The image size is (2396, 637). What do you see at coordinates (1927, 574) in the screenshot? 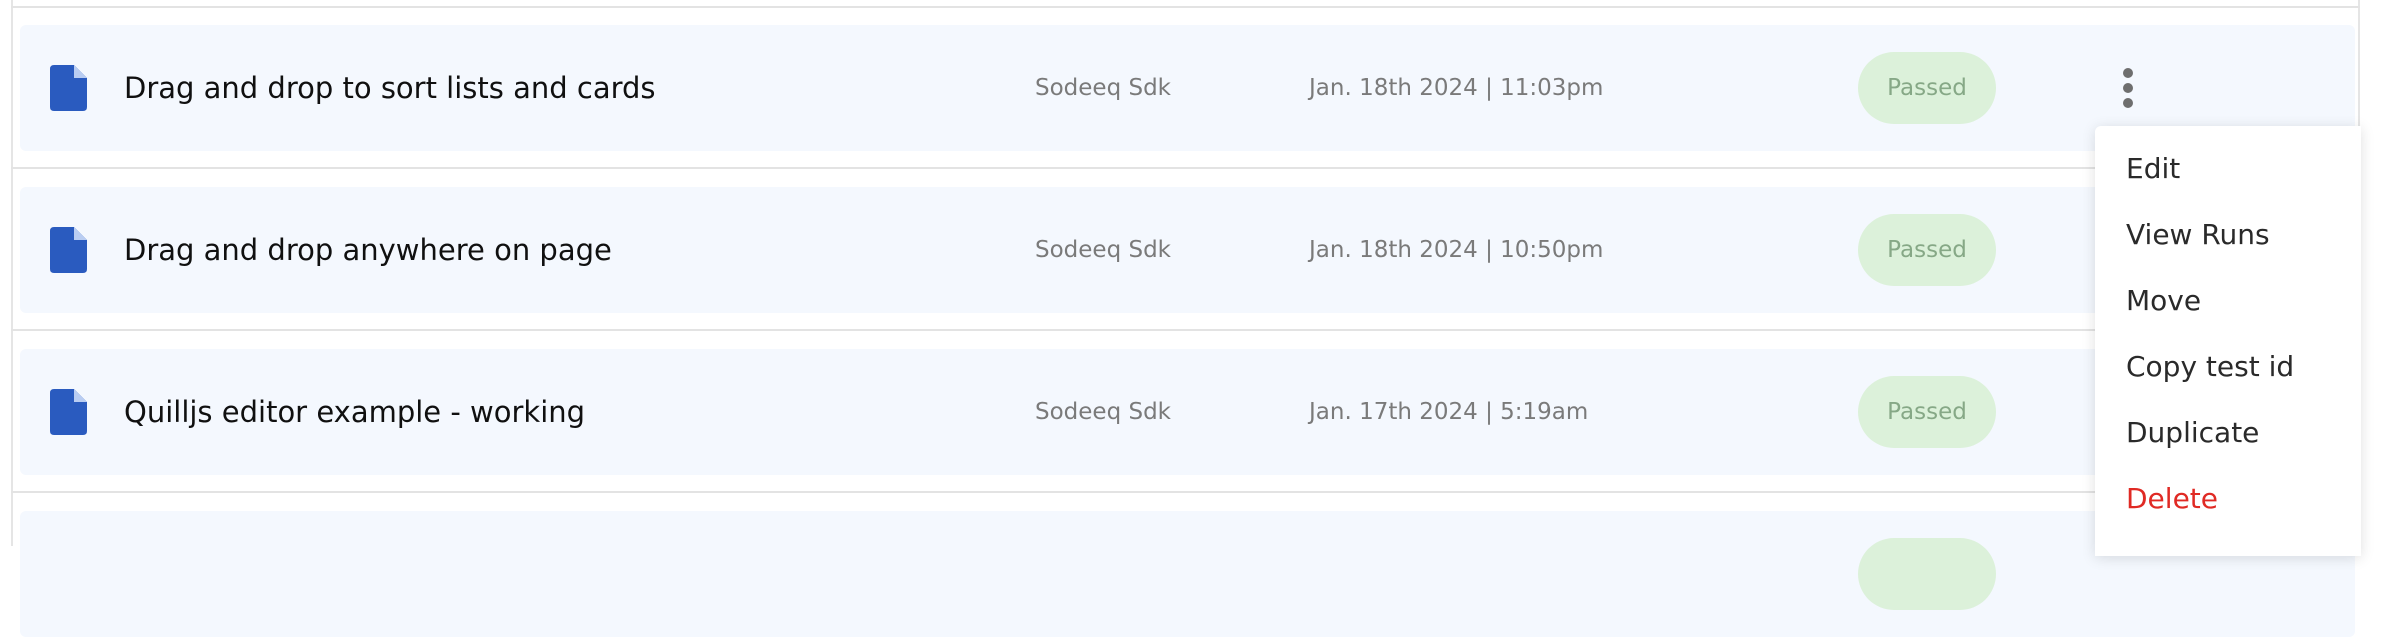
I see `status-badge` at bounding box center [1927, 574].